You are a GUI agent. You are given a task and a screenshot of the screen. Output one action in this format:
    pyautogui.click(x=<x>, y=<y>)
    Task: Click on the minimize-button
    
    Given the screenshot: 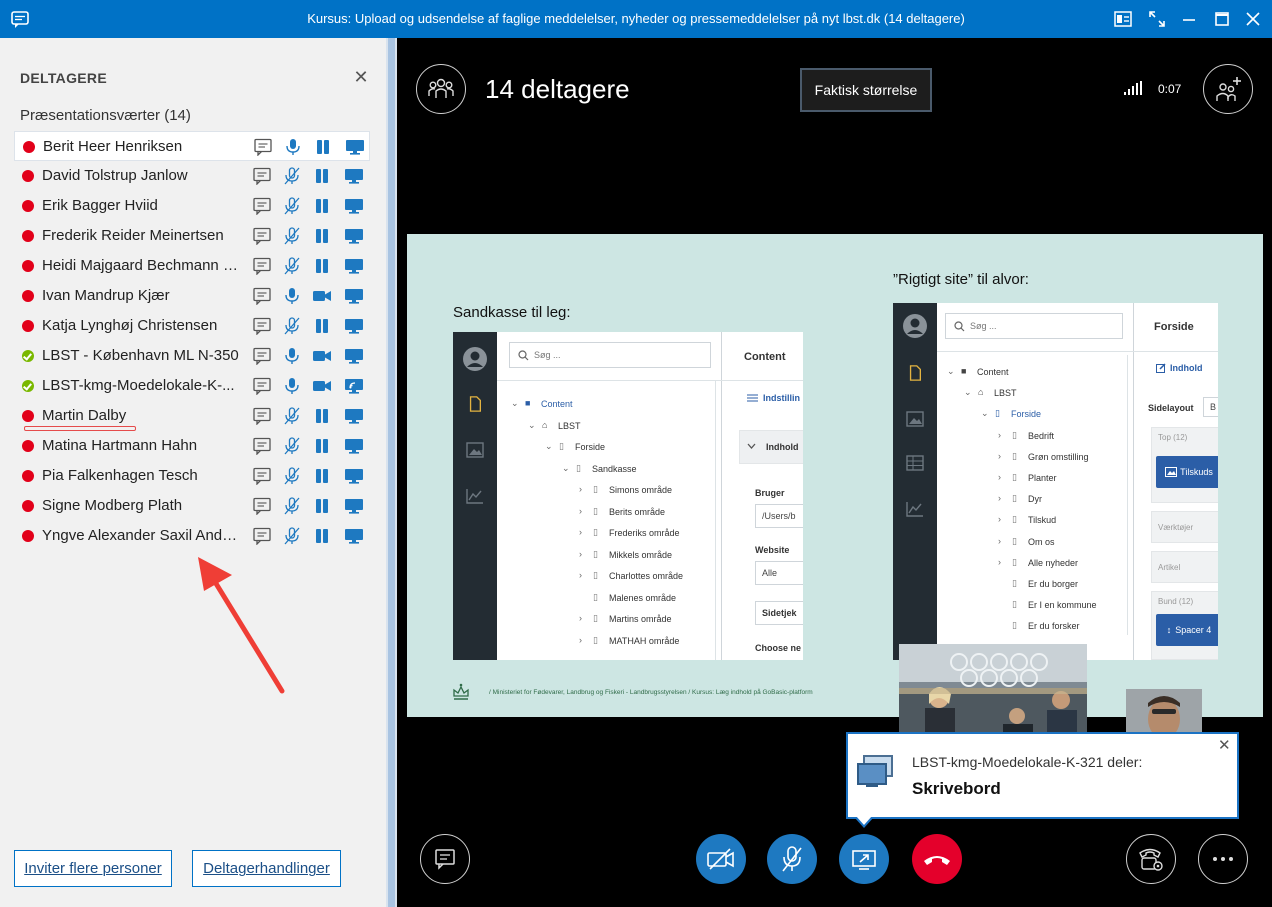 What is the action you would take?
    pyautogui.click(x=1189, y=19)
    